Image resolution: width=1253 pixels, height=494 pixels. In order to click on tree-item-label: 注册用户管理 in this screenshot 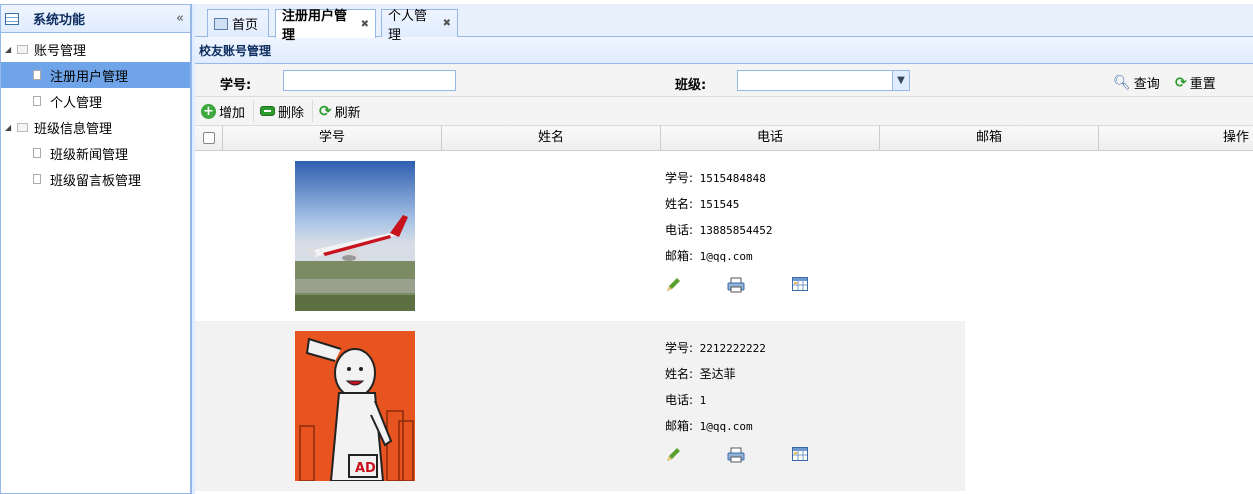, I will do `click(89, 77)`.